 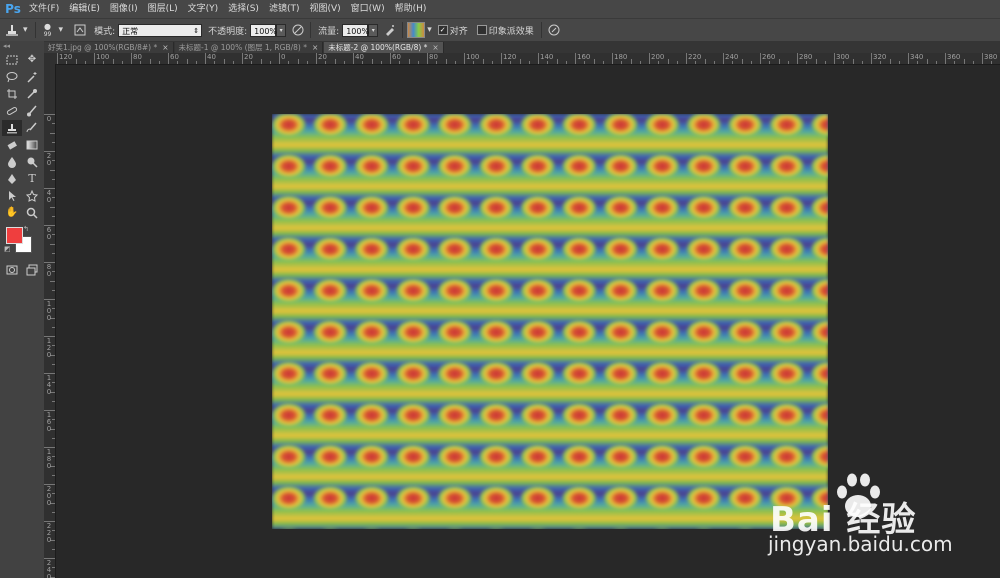 I want to click on eraser-tool-icon, so click(x=12, y=145).